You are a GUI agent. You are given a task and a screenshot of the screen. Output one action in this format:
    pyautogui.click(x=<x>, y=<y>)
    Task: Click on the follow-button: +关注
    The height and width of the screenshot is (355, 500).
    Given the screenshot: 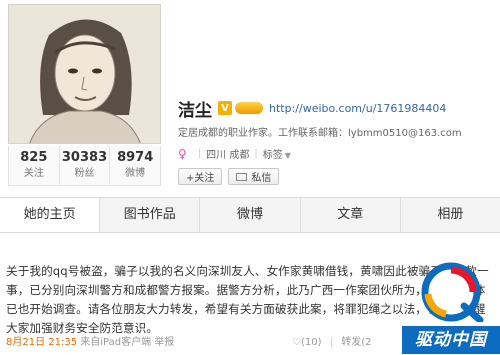 What is the action you would take?
    pyautogui.click(x=200, y=176)
    